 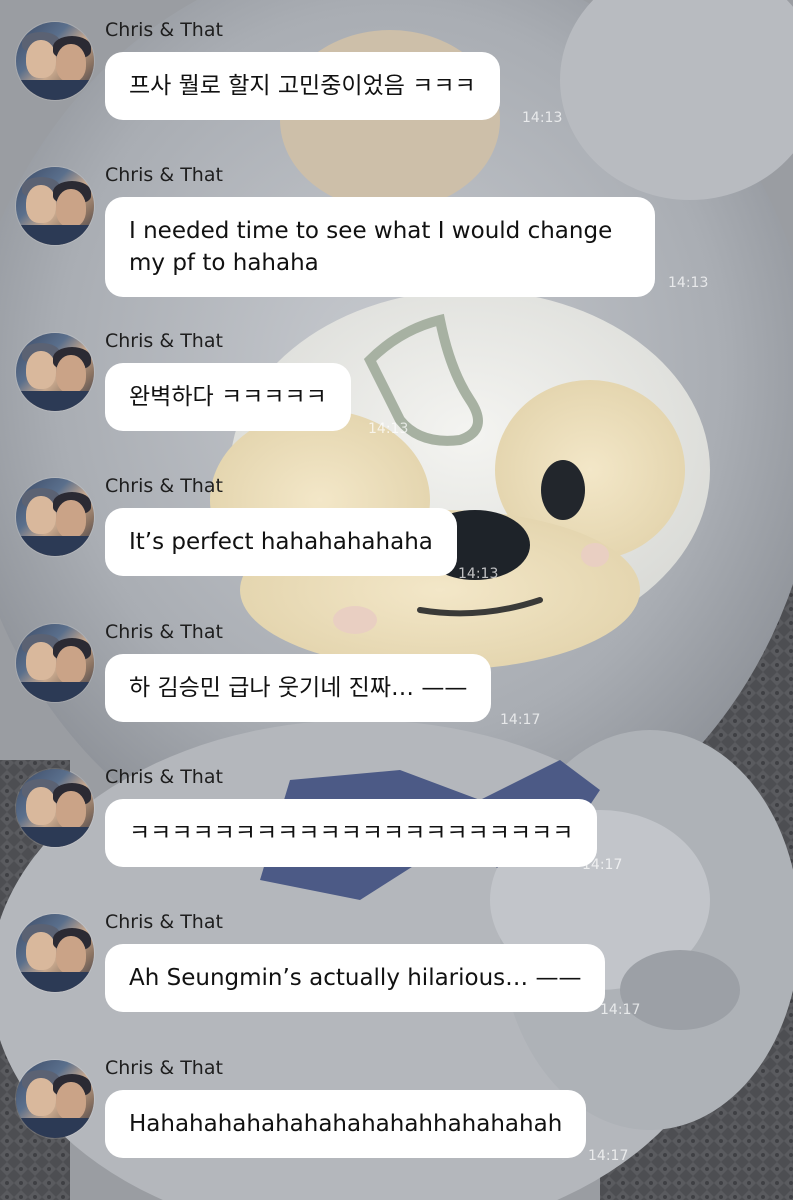 What do you see at coordinates (355, 978) in the screenshot?
I see `message-bubble: Ah Seungmin’s actually hilarious… ——` at bounding box center [355, 978].